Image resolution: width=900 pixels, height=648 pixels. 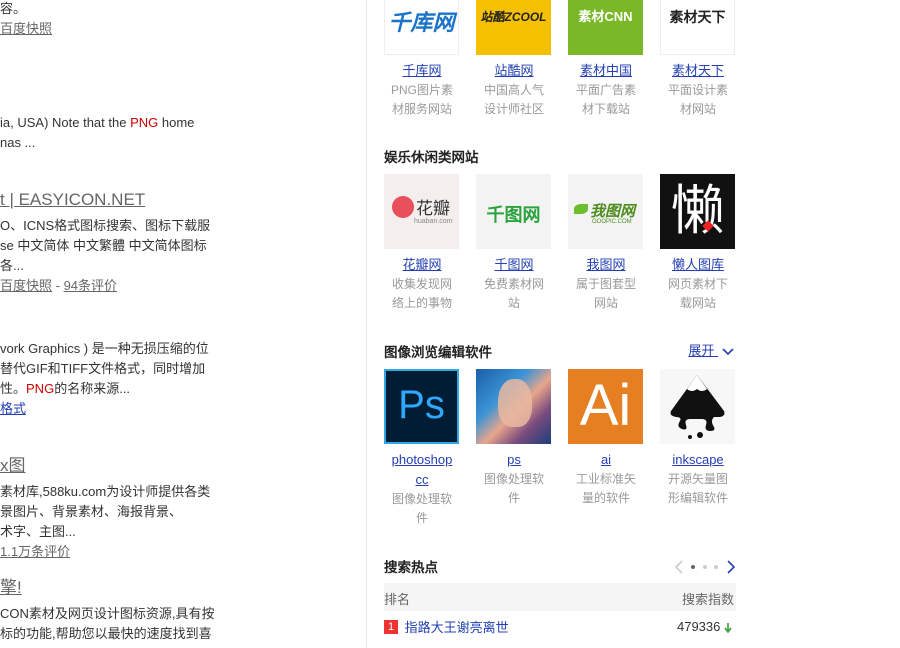 What do you see at coordinates (605, 406) in the screenshot?
I see `illustrator-logo-image: Ai` at bounding box center [605, 406].